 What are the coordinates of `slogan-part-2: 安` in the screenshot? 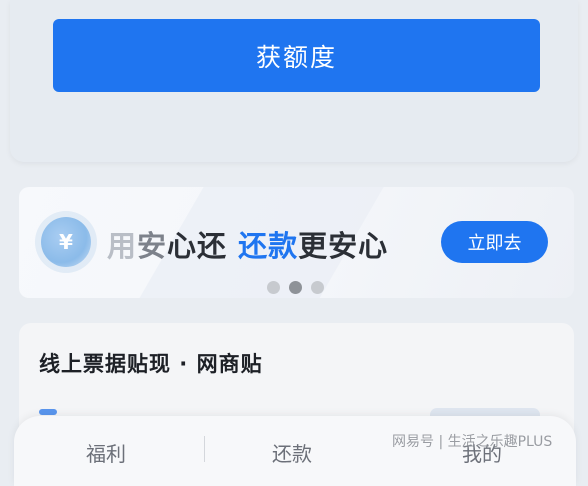 It's located at (152, 246).